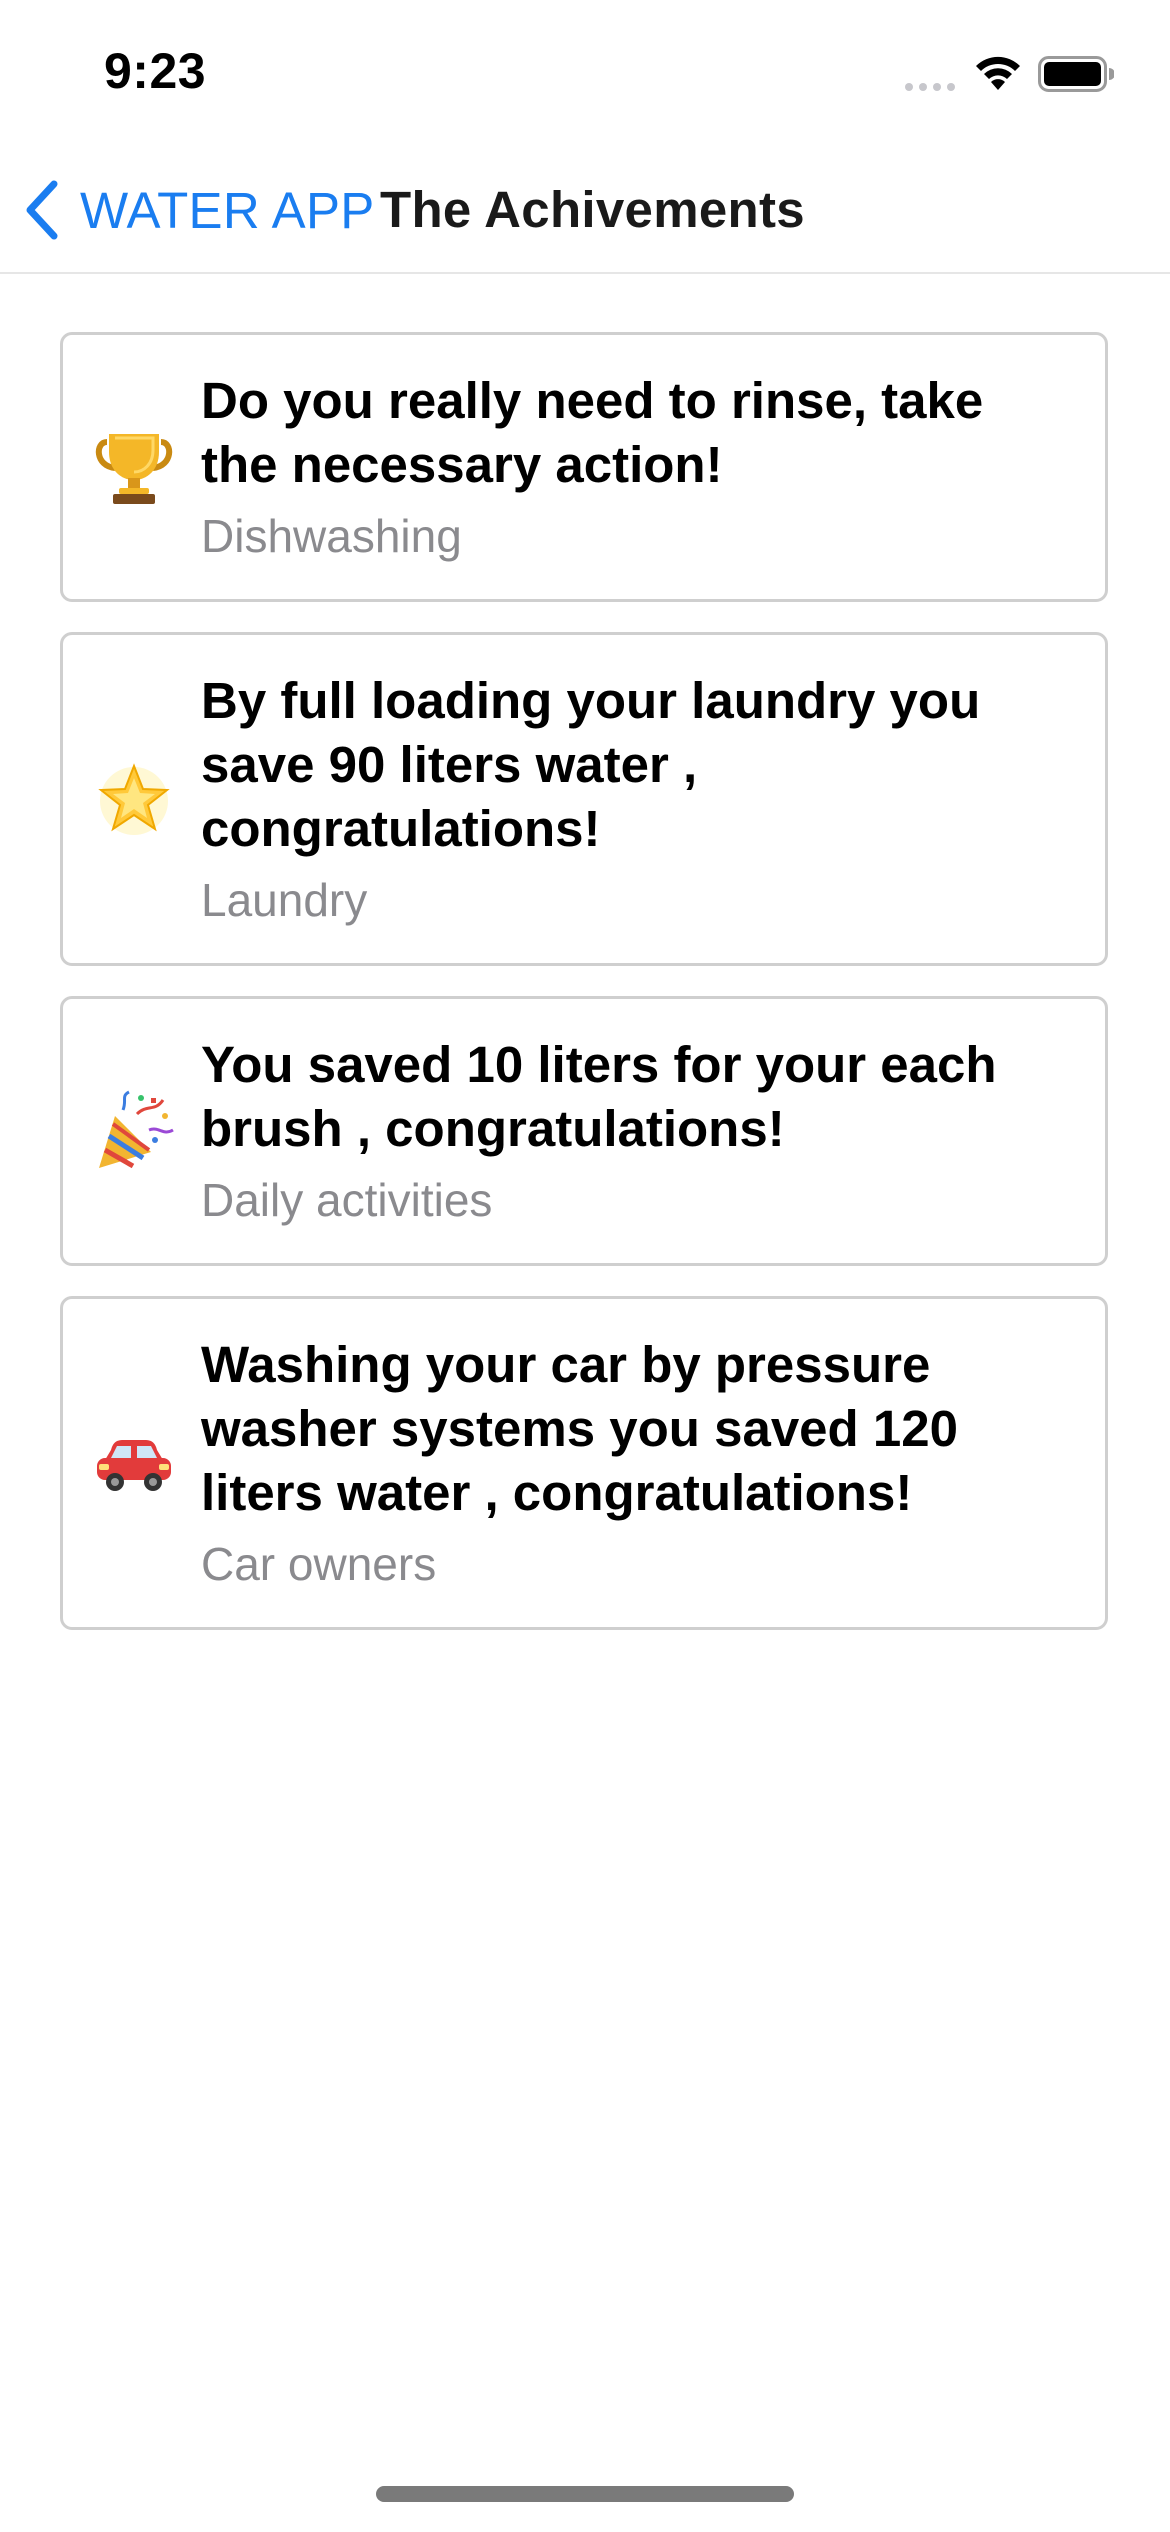 The width and height of the screenshot is (1170, 2532). What do you see at coordinates (42, 210) in the screenshot?
I see `chevron-left-icon` at bounding box center [42, 210].